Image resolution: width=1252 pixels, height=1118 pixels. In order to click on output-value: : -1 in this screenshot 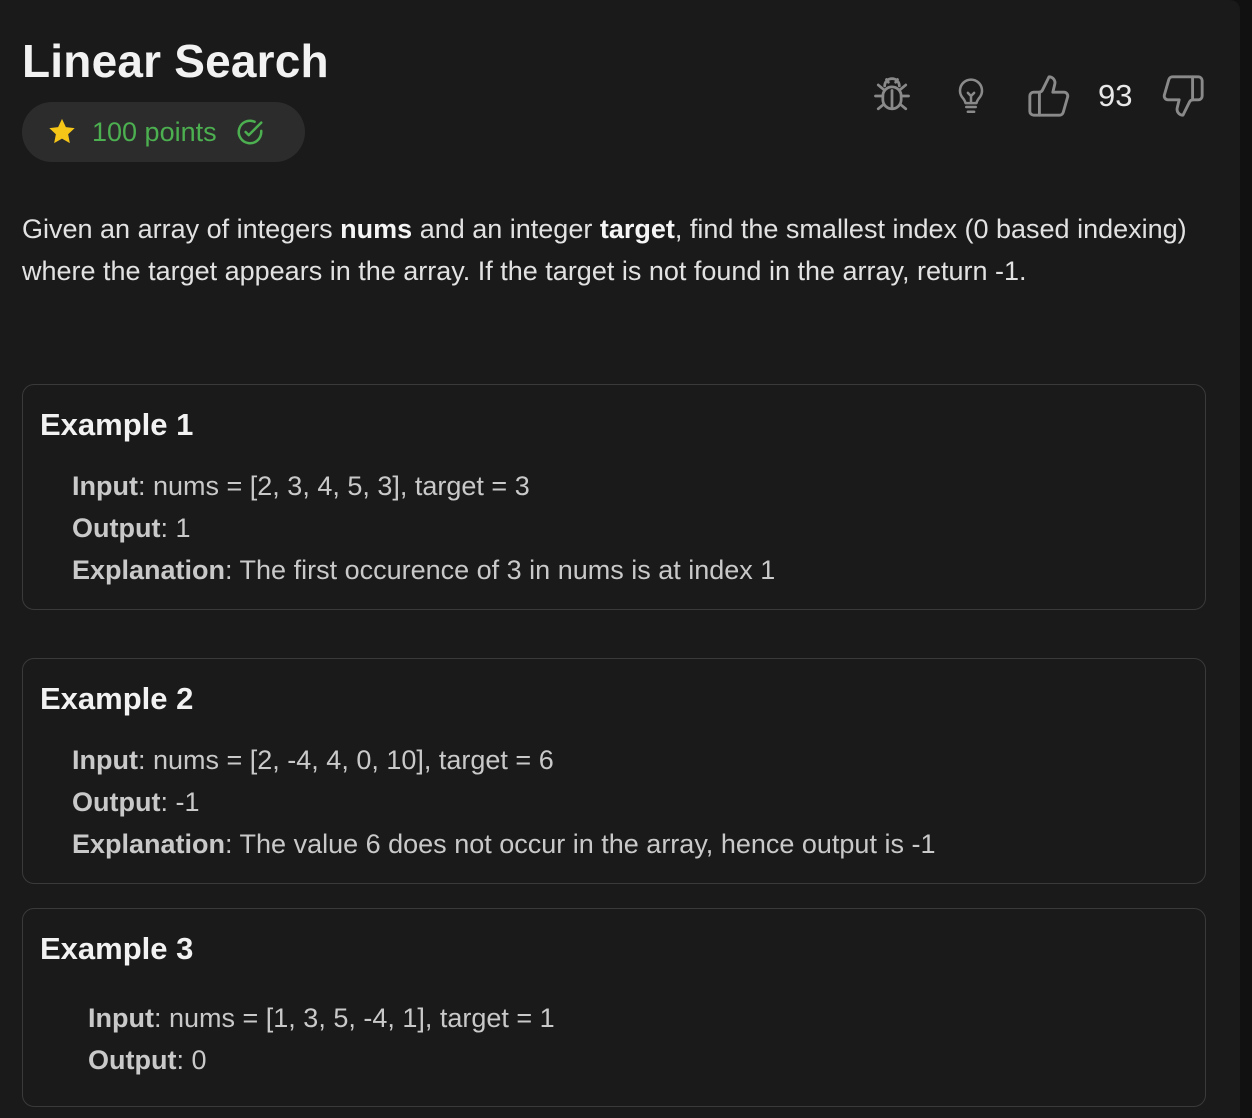, I will do `click(180, 802)`.